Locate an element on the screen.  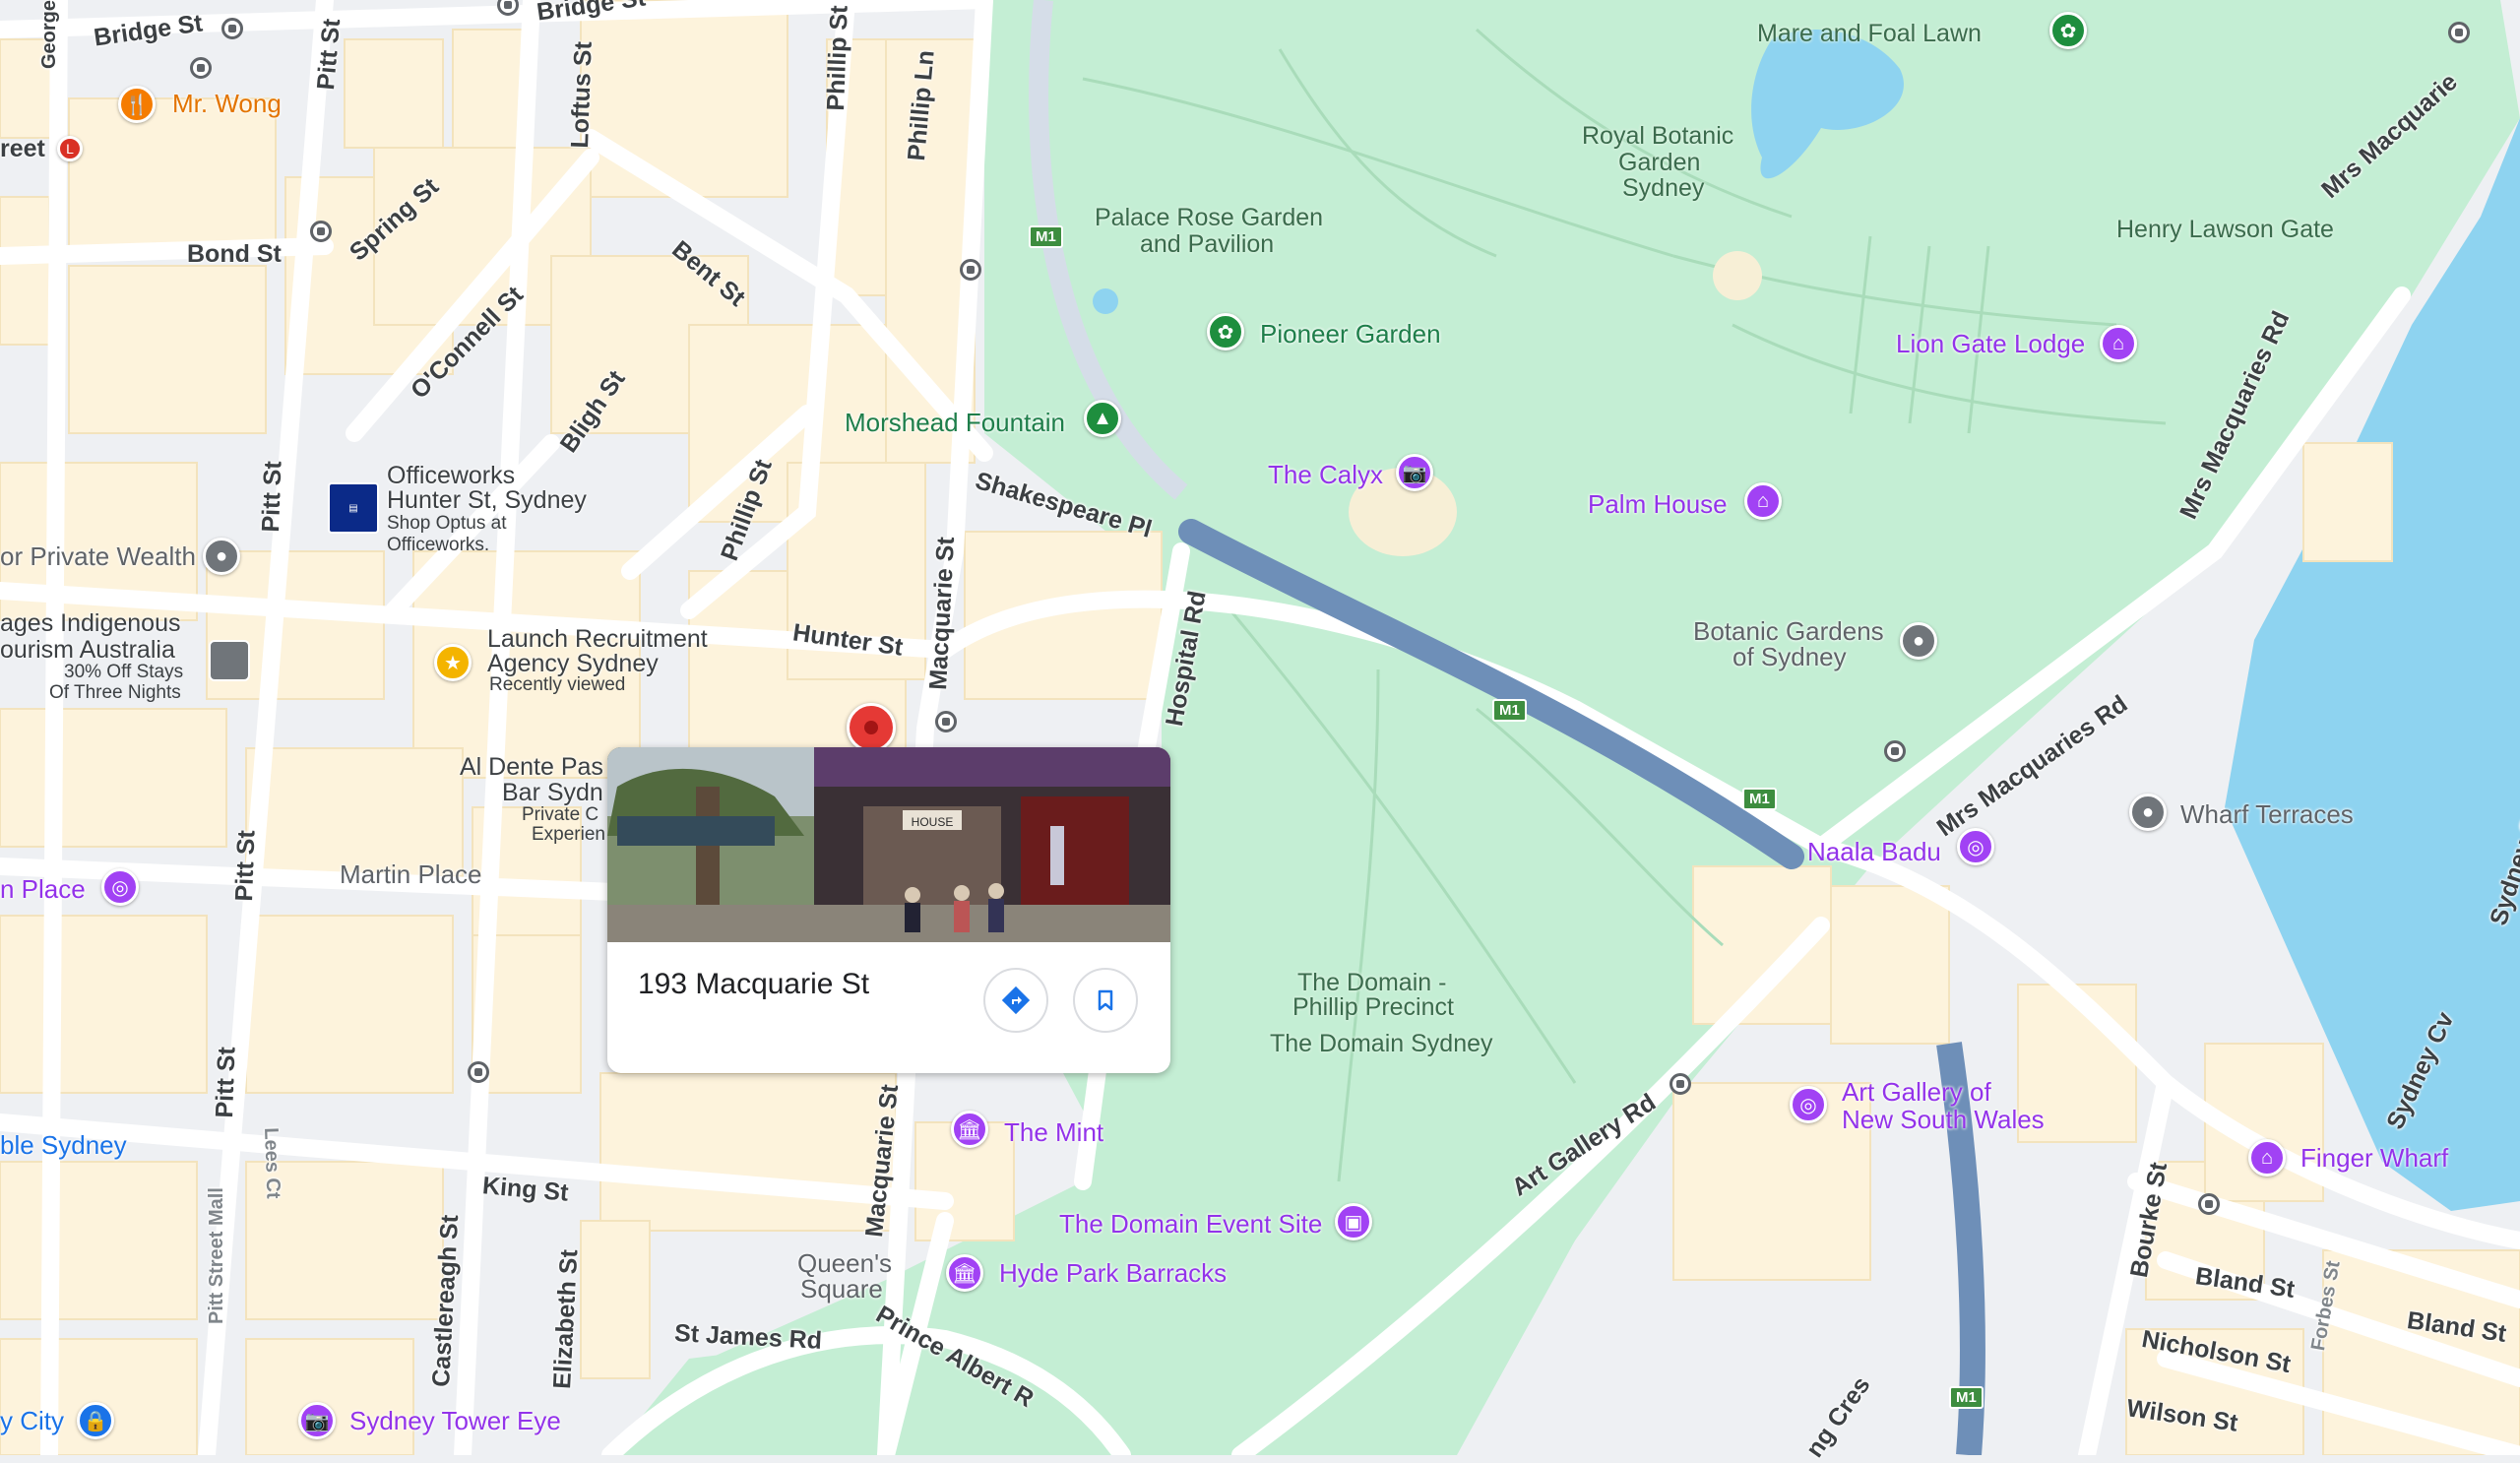
poi-pioneer-garden: Pioneer Garden is located at coordinates (1350, 334).